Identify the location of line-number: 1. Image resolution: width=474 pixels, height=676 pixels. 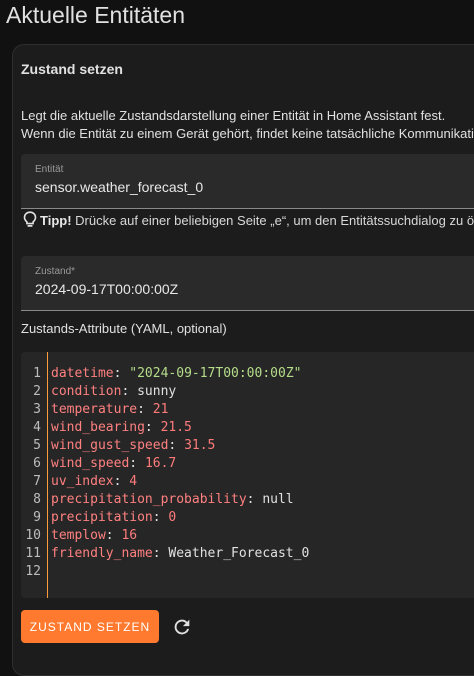
(37, 373).